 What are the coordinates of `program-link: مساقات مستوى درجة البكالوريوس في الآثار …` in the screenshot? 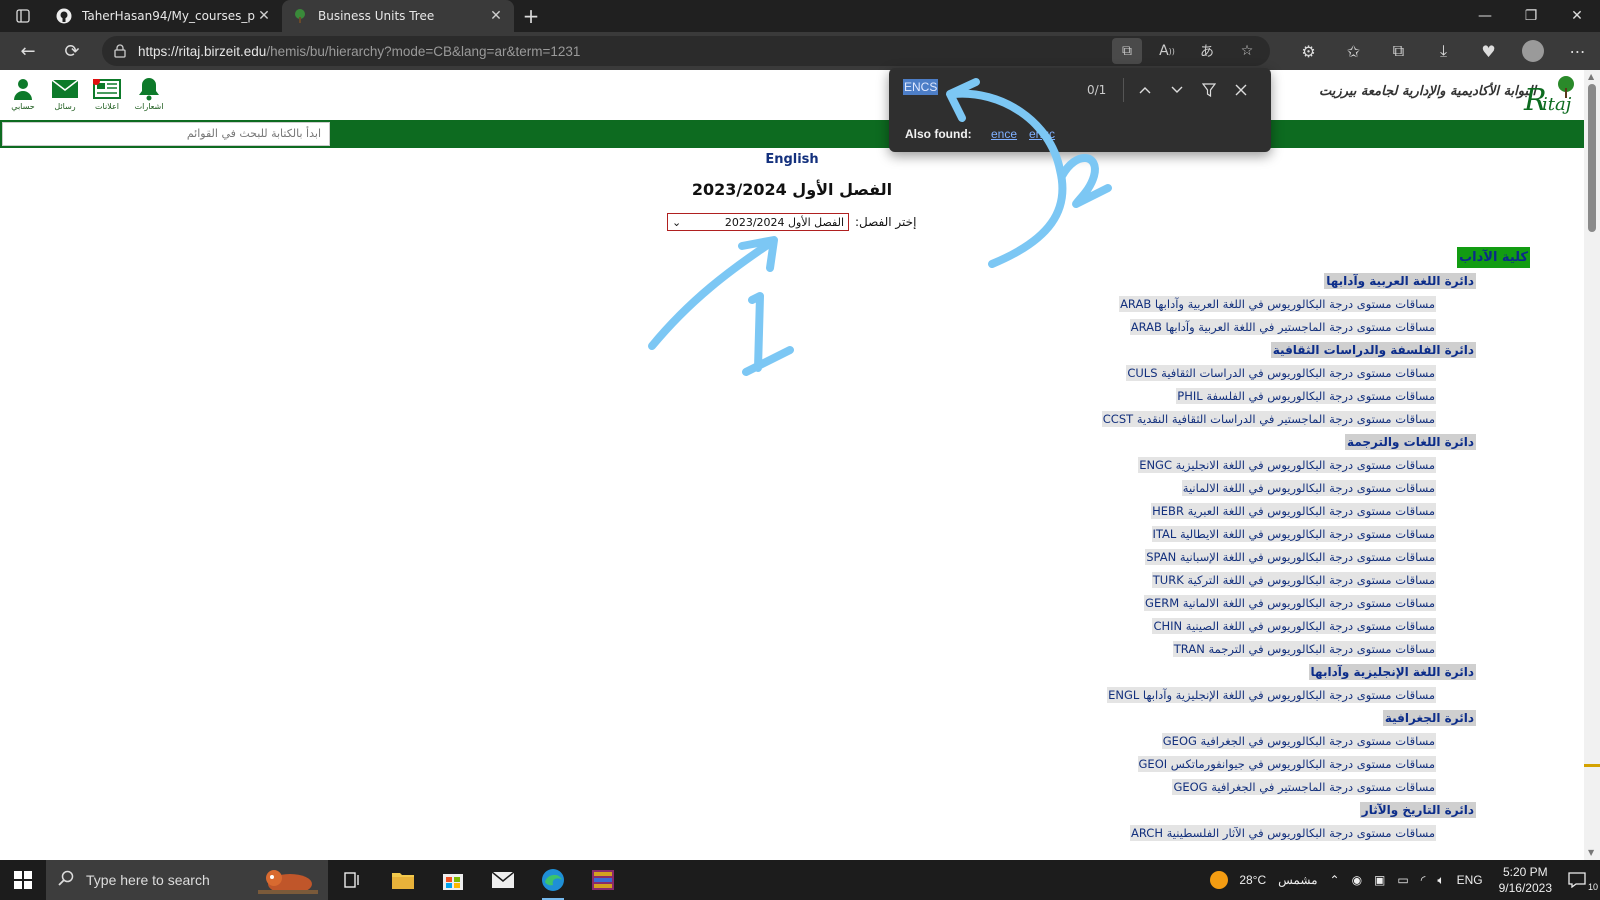 It's located at (1223, 833).